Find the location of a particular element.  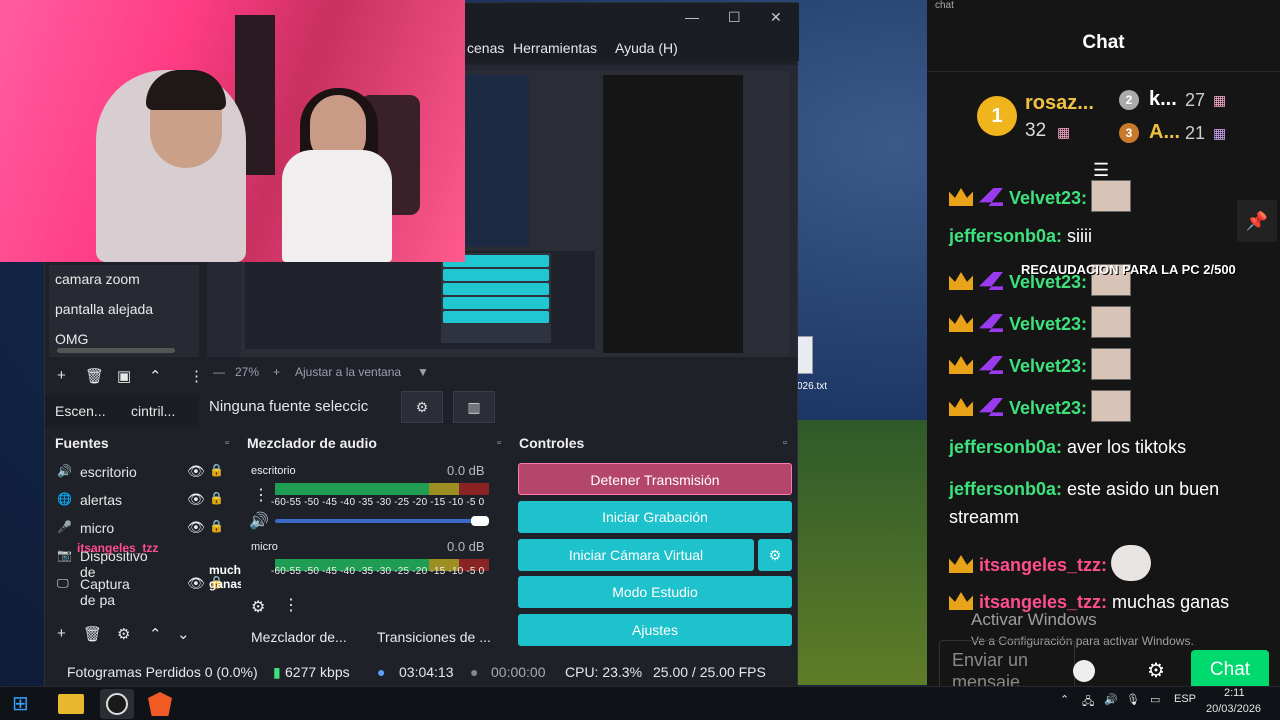

obs-icon is located at coordinates (117, 704).